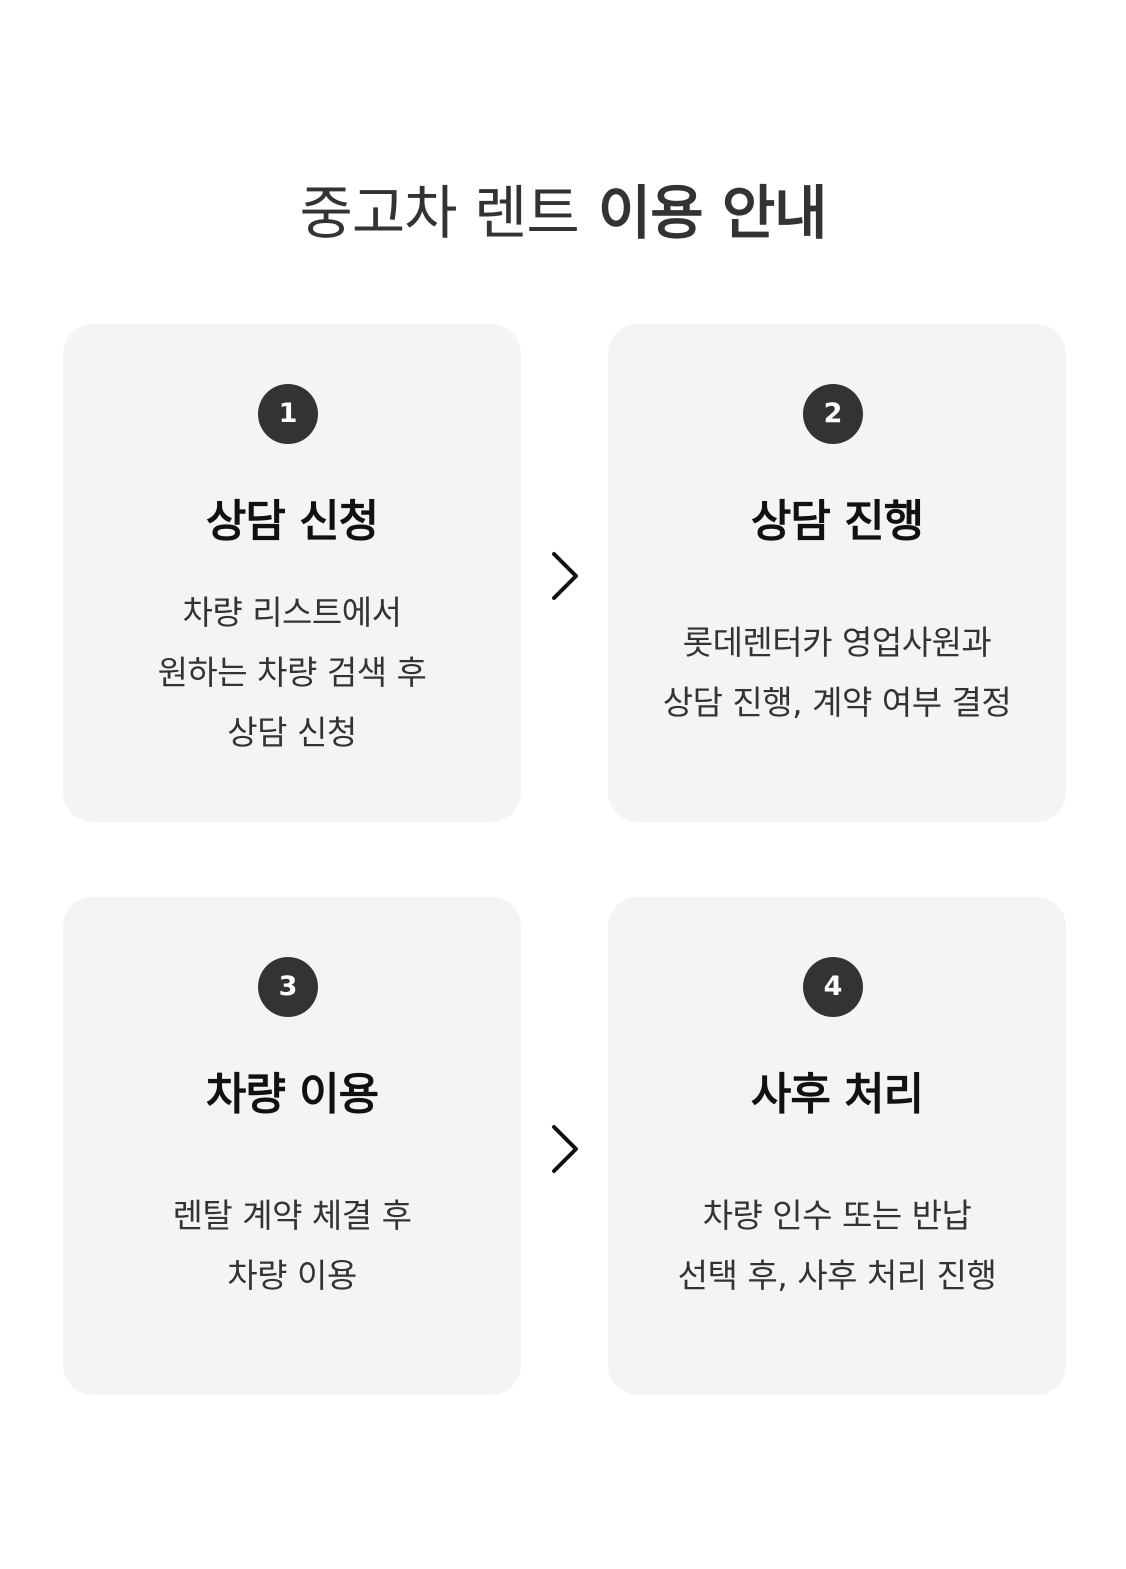  Describe the element at coordinates (288, 987) in the screenshot. I see `step-number-badge: 3` at that location.